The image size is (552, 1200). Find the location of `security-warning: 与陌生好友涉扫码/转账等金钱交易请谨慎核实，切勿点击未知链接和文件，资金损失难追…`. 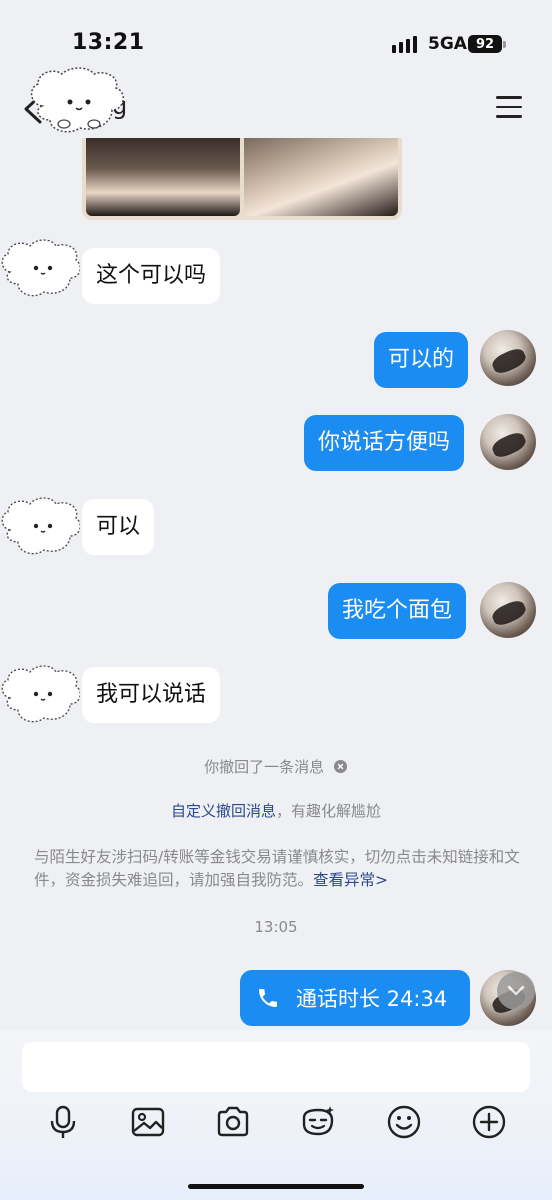

security-warning: 与陌生好友涉扫码/转账等金钱交易请谨慎核实，切勿点击未知链接和文件，资金损失难追… is located at coordinates (284, 869).